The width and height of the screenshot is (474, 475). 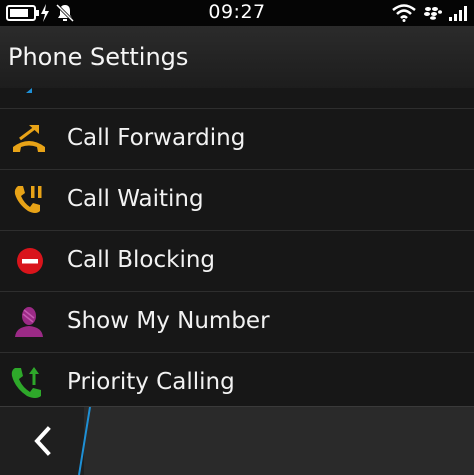 What do you see at coordinates (141, 260) in the screenshot?
I see `list-item-label: Call Blocking` at bounding box center [141, 260].